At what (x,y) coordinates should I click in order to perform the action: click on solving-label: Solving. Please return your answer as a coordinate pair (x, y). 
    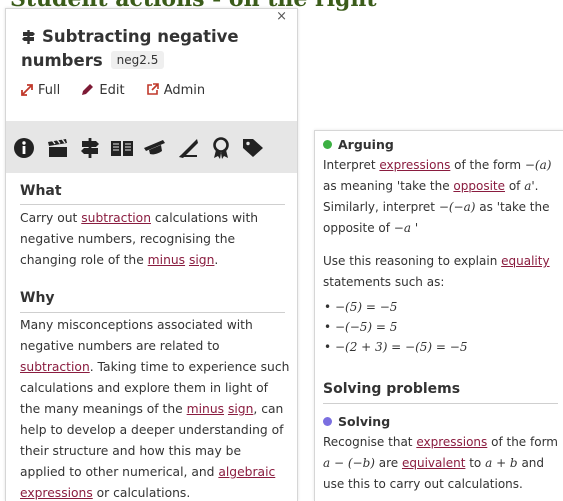
    Looking at the image, I should click on (356, 421).